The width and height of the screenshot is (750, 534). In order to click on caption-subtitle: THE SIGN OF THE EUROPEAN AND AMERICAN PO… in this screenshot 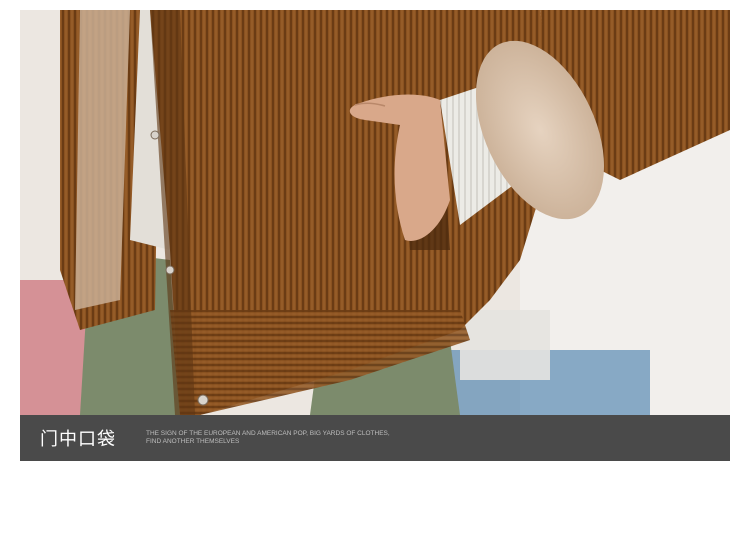, I will do `click(268, 438)`.